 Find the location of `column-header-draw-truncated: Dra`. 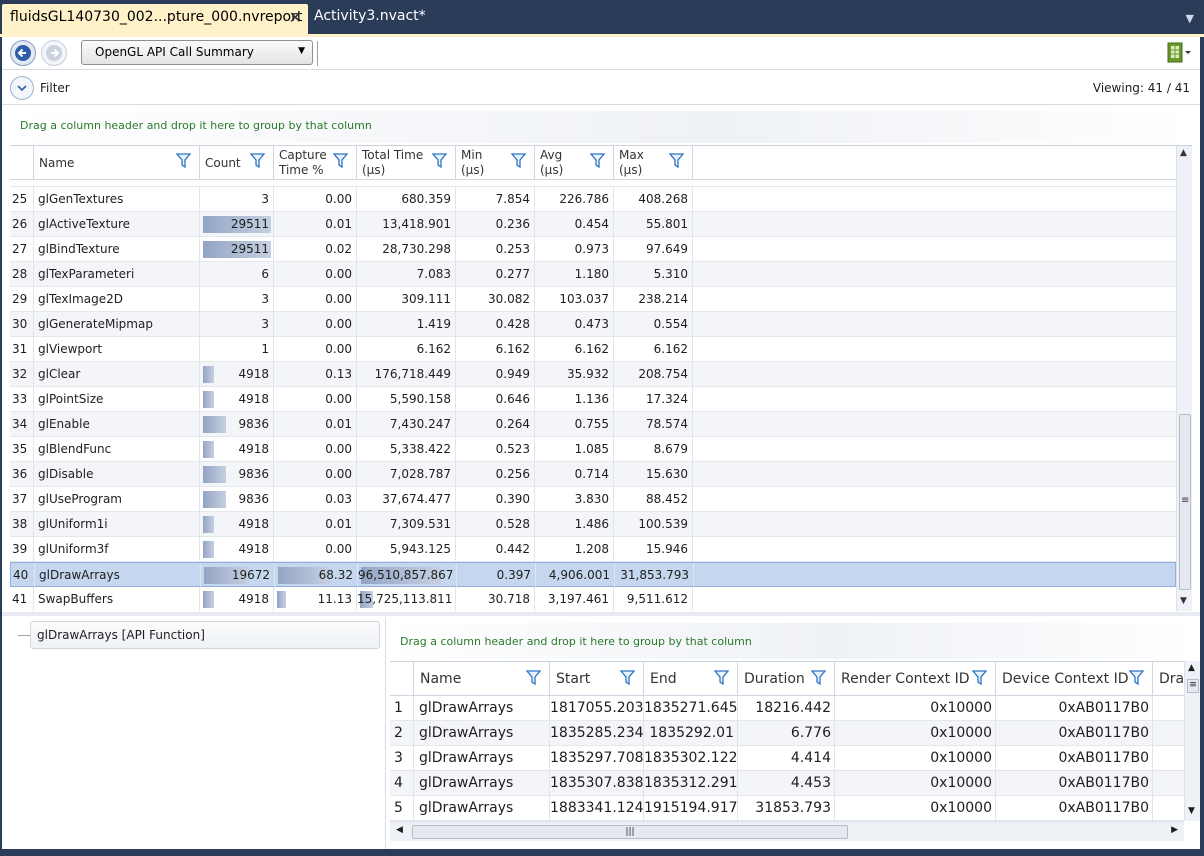

column-header-draw-truncated: Dra is located at coordinates (1168, 679).